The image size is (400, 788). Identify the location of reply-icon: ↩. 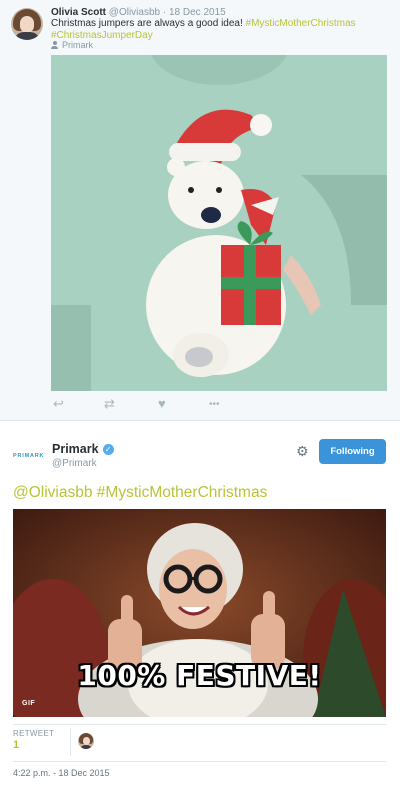
(58, 404).